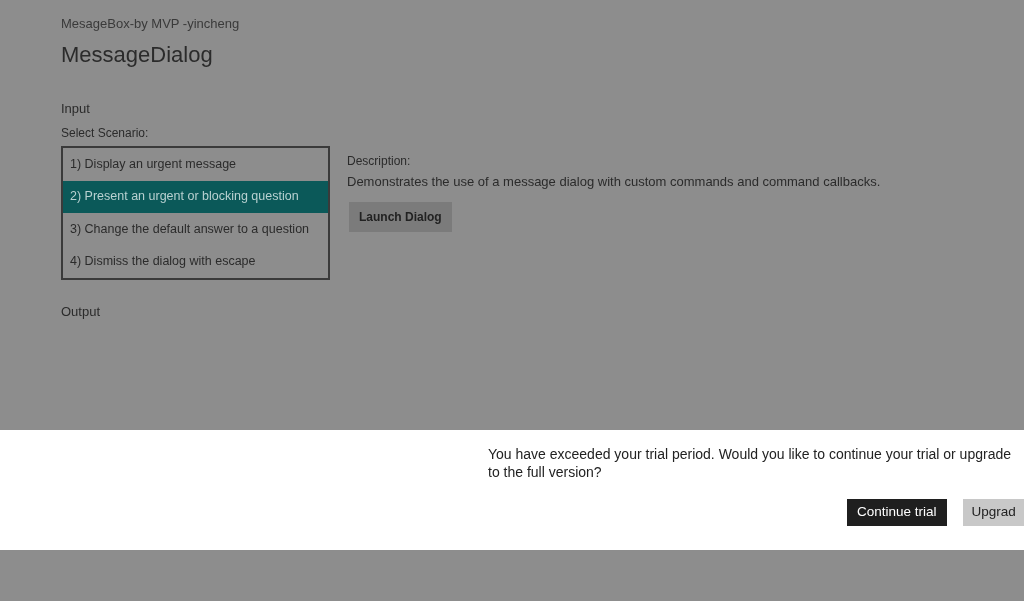 The height and width of the screenshot is (601, 1024). What do you see at coordinates (195, 196) in the screenshot?
I see `scenario-item: 2) Present an urgent or blocking question` at bounding box center [195, 196].